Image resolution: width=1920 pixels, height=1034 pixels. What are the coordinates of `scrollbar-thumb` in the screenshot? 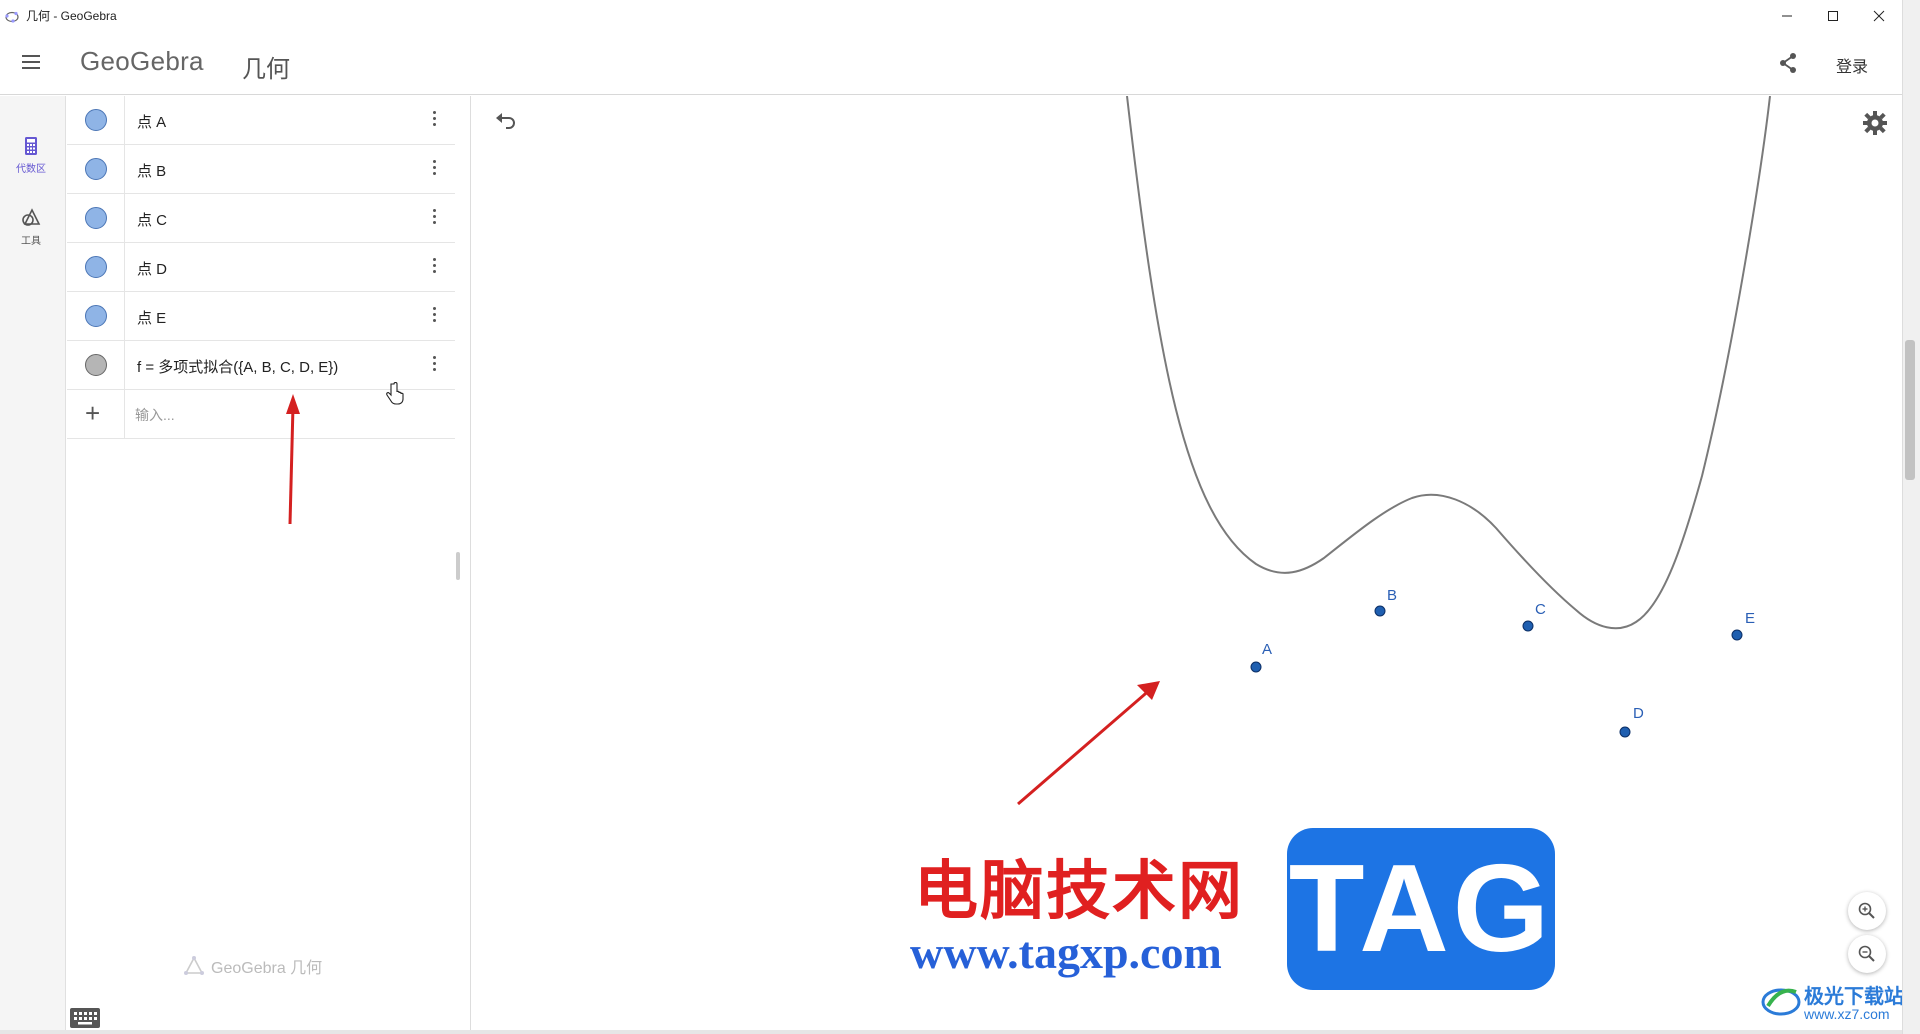 It's located at (1910, 410).